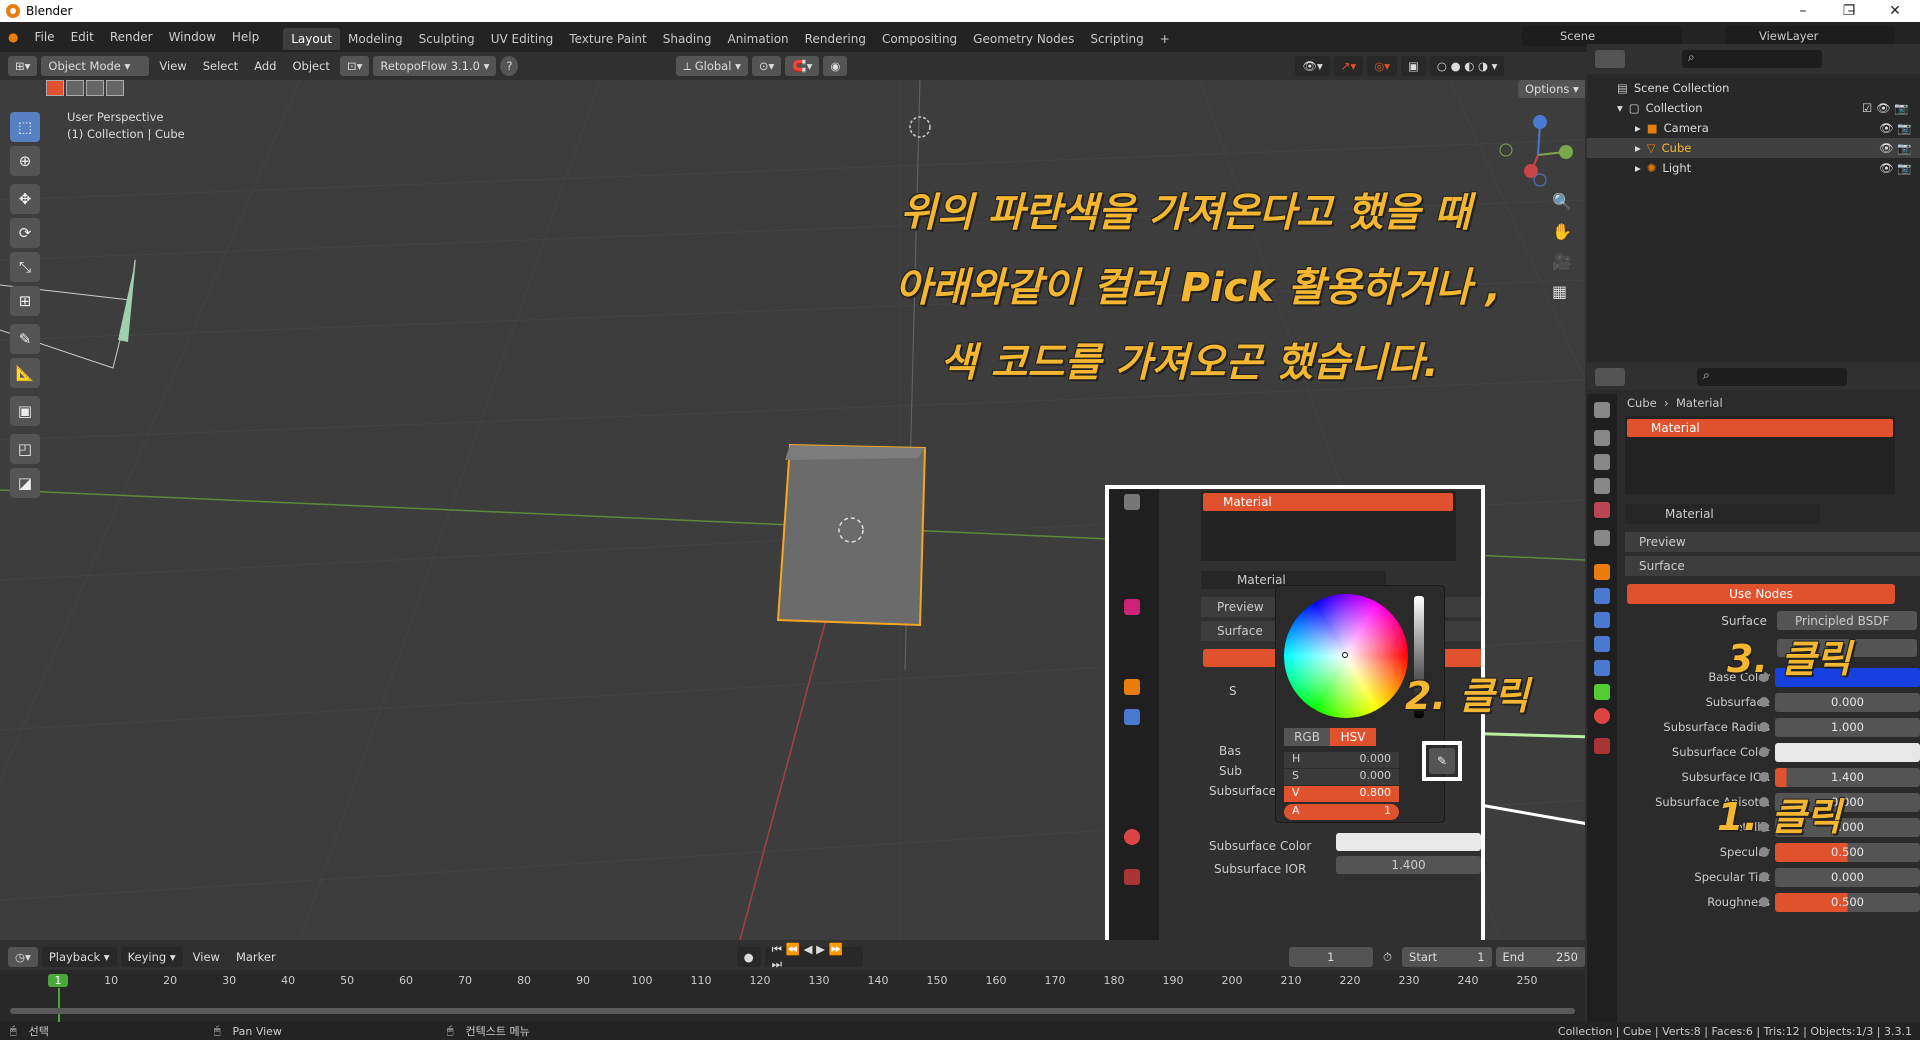  What do you see at coordinates (1602, 462) in the screenshot?
I see `output-tab-icon` at bounding box center [1602, 462].